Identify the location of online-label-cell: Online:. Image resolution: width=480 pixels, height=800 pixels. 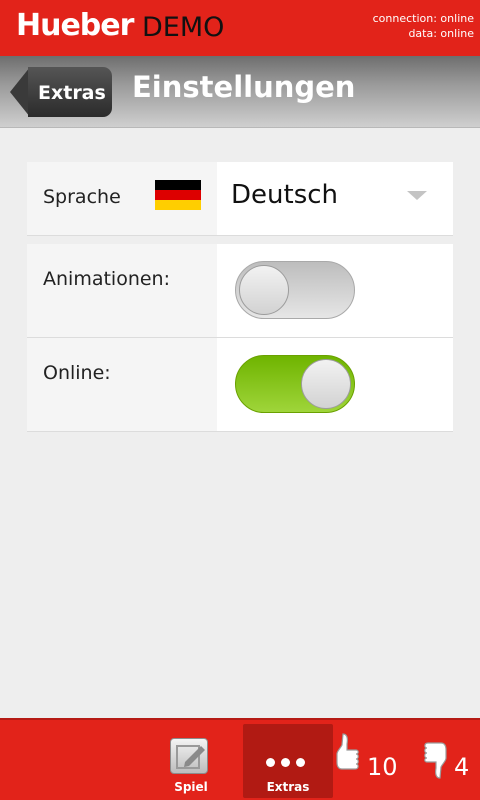
(122, 384).